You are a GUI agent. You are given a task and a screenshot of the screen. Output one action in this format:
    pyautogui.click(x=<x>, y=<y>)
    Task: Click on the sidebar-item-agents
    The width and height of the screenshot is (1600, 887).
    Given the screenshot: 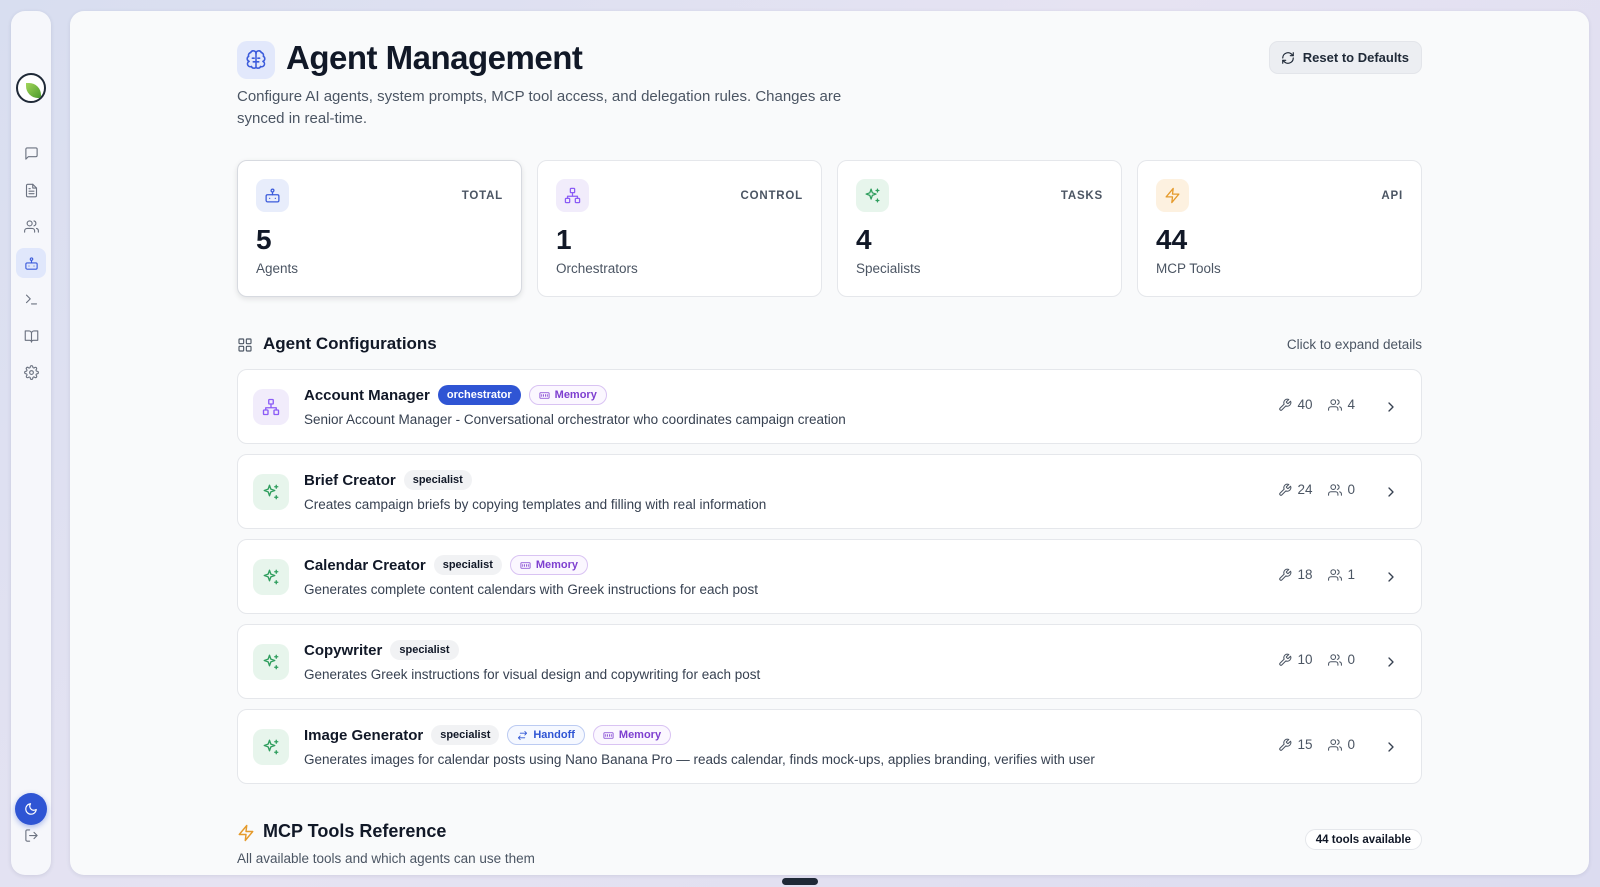 What is the action you would take?
    pyautogui.click(x=31, y=263)
    